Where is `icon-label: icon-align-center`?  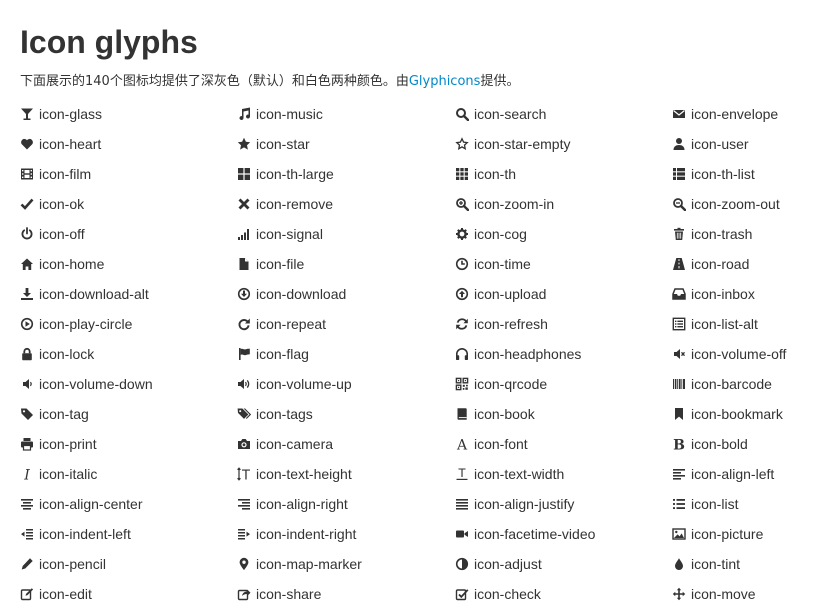
icon-label: icon-align-center is located at coordinates (91, 504).